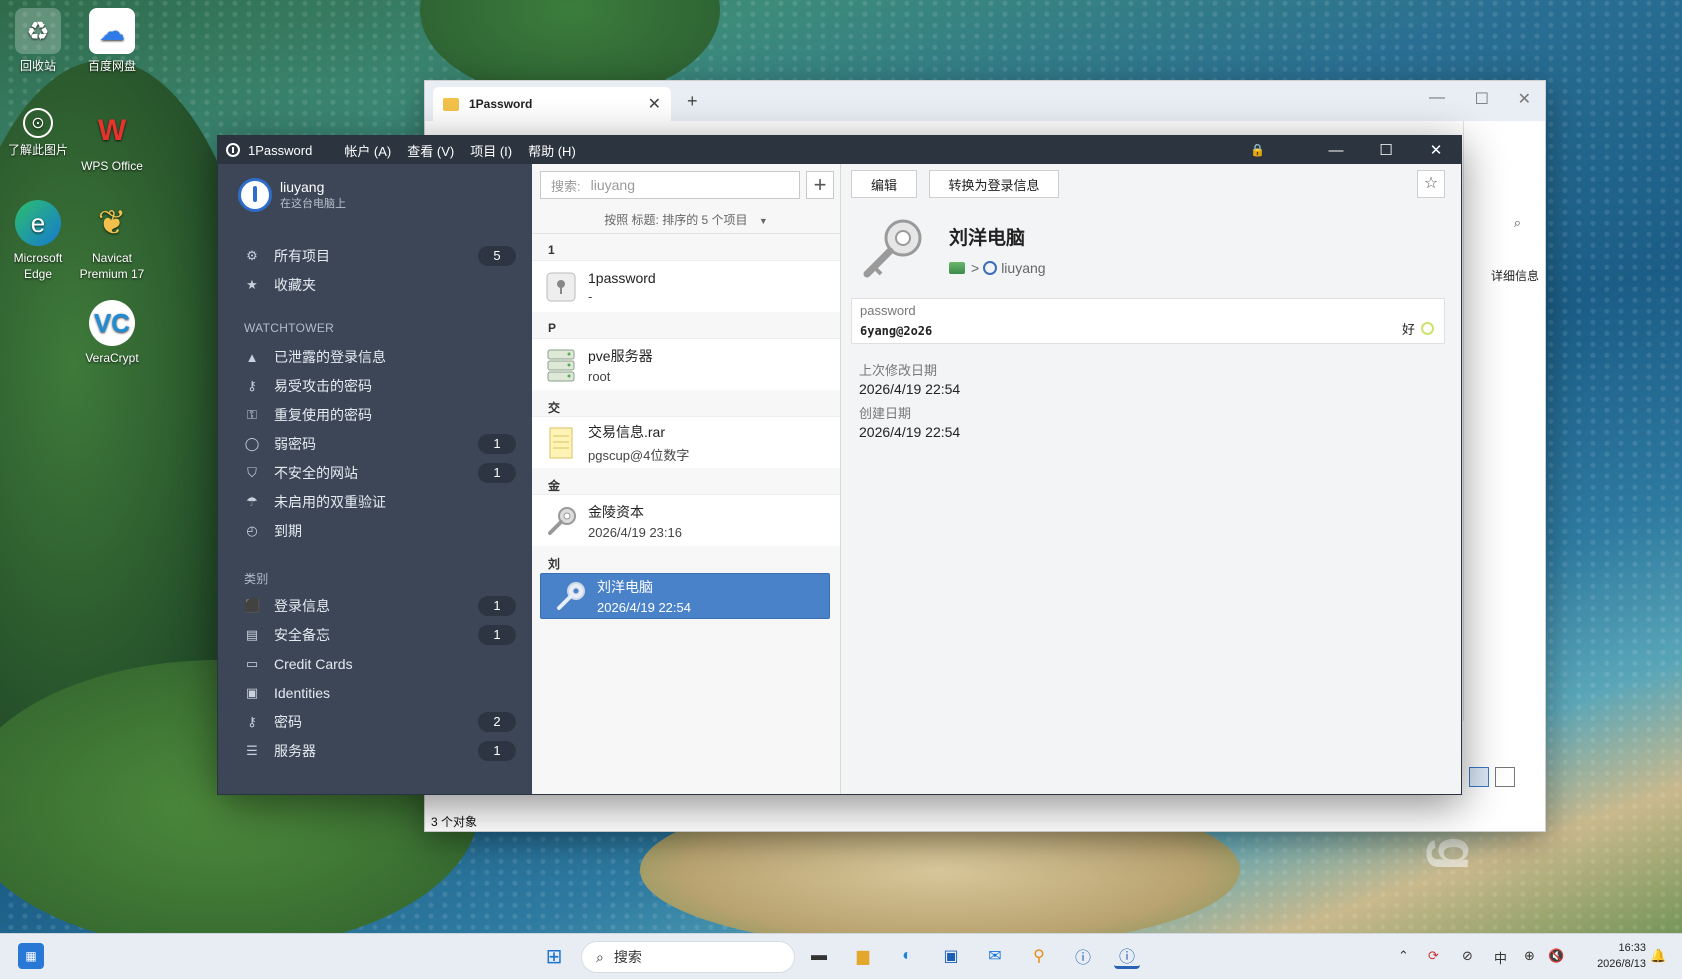  I want to click on convert-to-login-button: 转换为登录信息, so click(994, 184).